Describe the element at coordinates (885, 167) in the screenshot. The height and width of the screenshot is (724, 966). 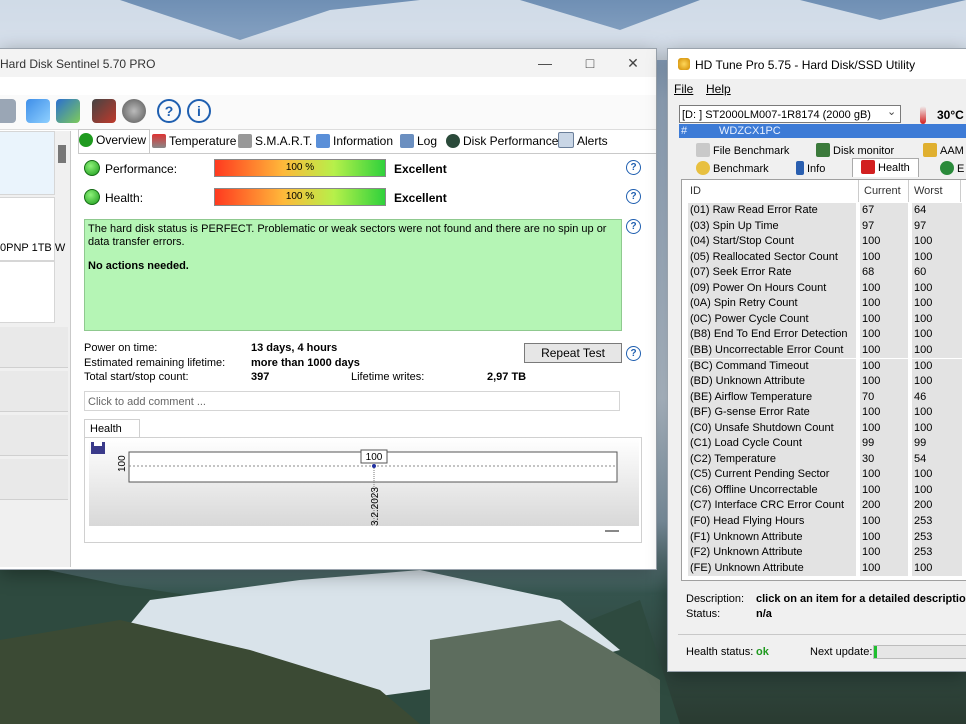
I see `tab-health: Health` at that location.